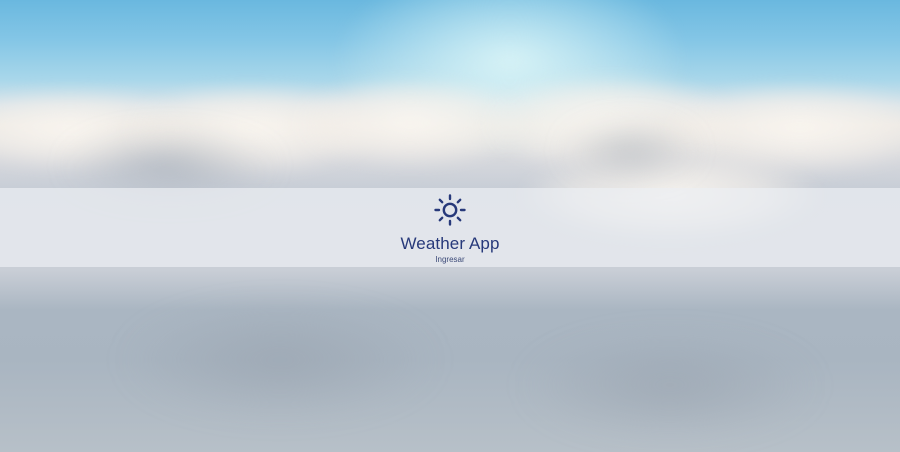  I want to click on app-title: Weather App, so click(450, 243).